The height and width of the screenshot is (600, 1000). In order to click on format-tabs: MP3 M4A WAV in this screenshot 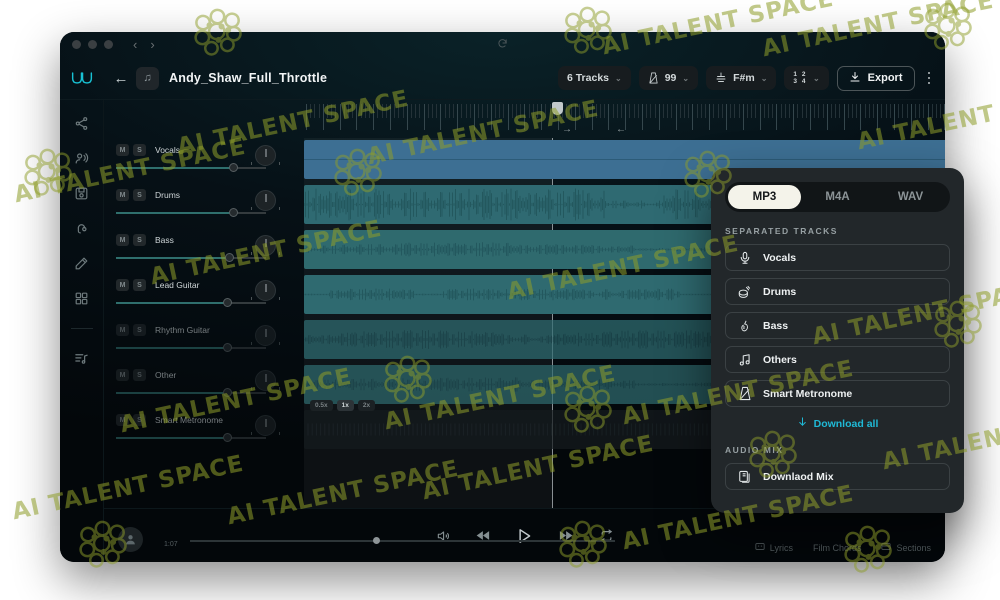, I will do `click(837, 197)`.